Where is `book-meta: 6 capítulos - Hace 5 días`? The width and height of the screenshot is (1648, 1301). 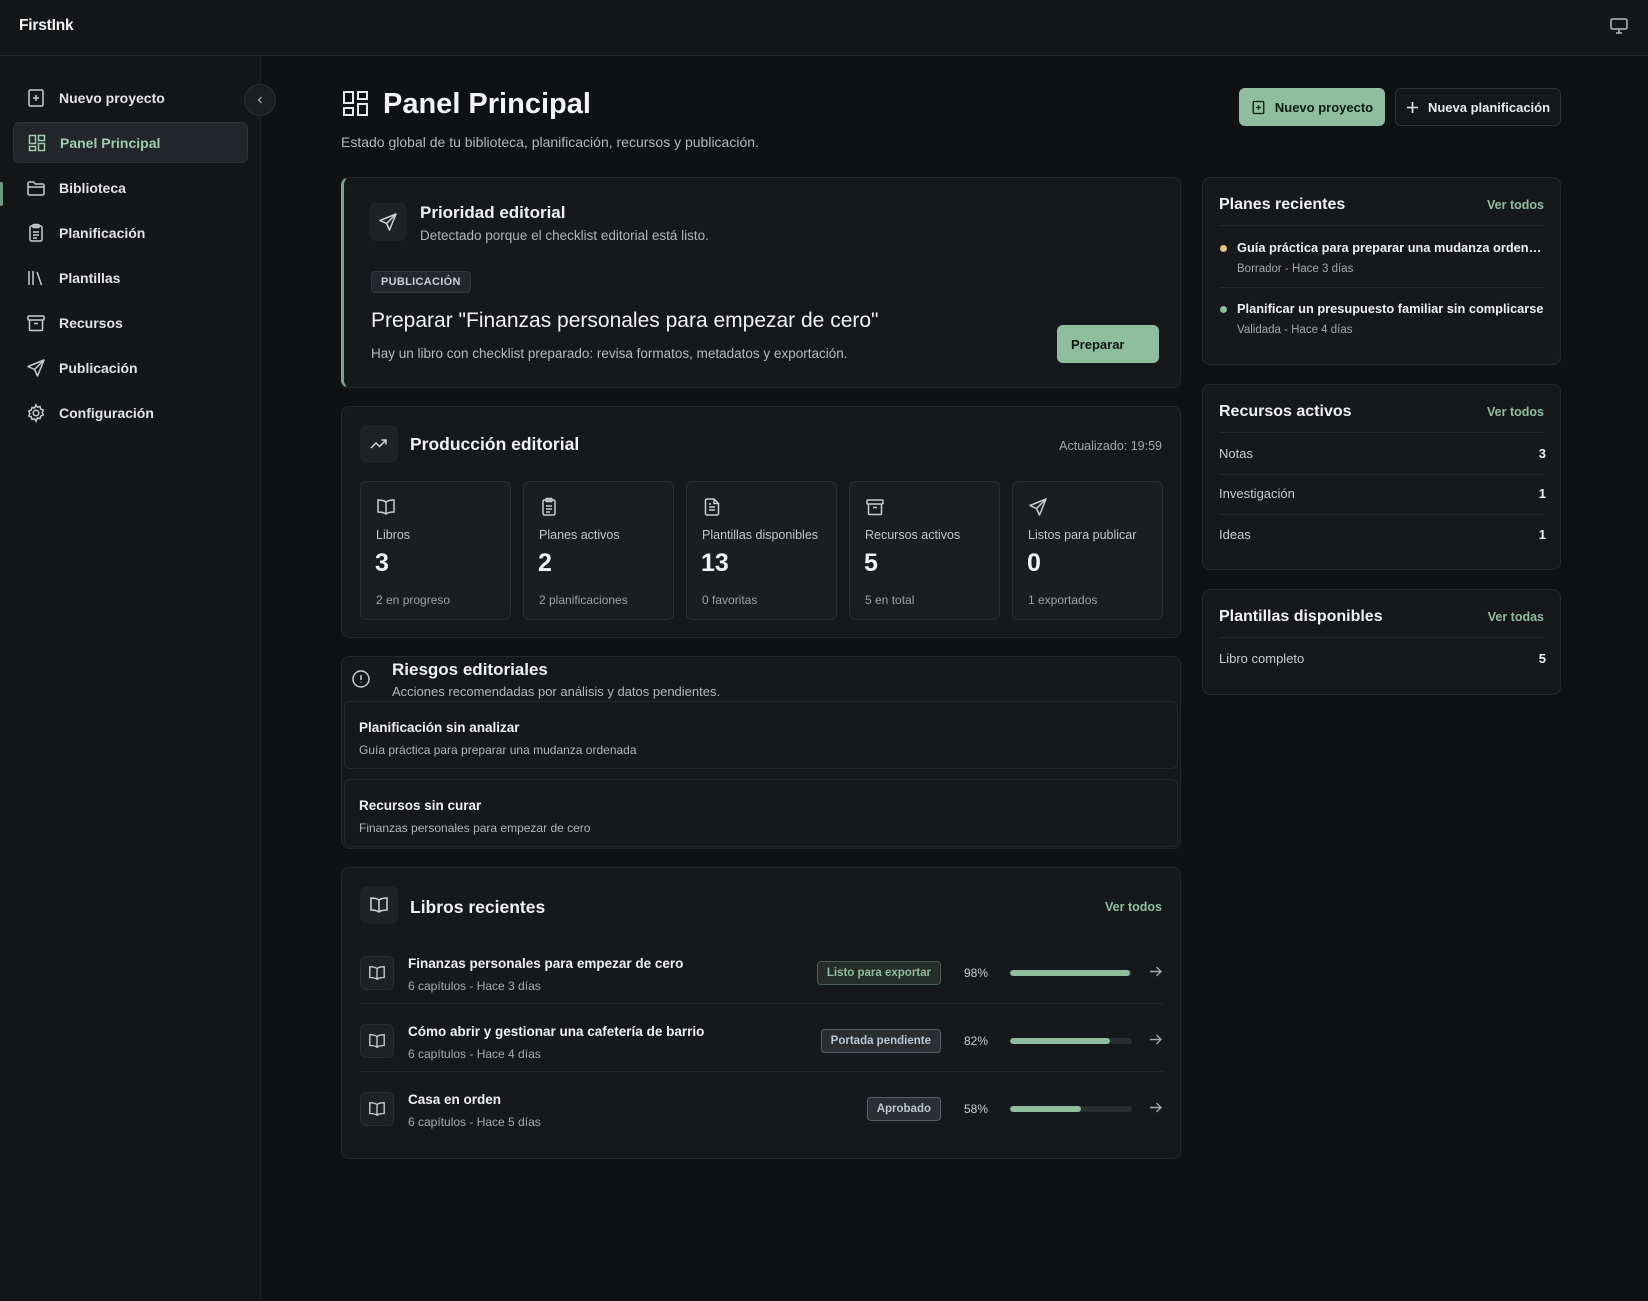 book-meta: 6 capítulos - Hace 5 días is located at coordinates (474, 1122).